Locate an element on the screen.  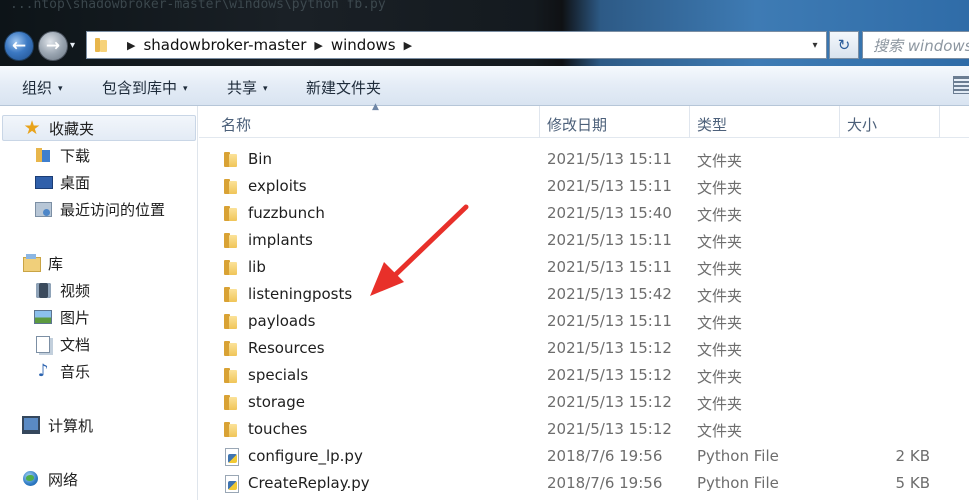
libraries-icon is located at coordinates (31, 263).